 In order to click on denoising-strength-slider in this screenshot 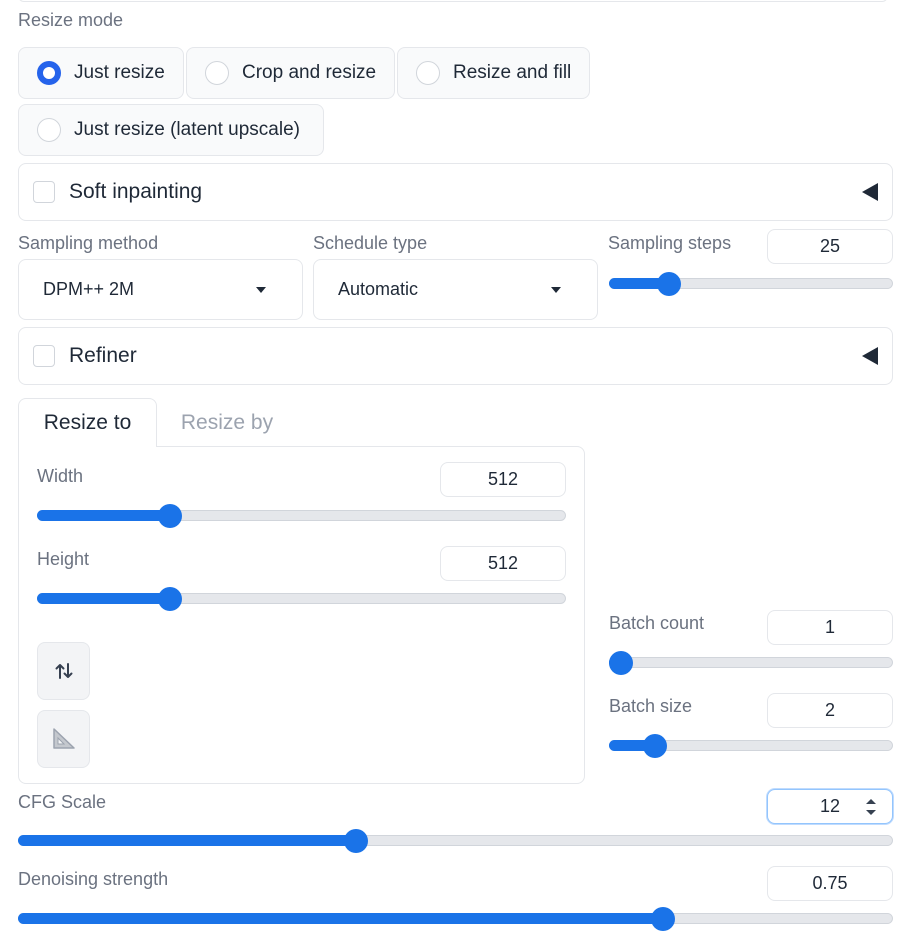, I will do `click(455, 919)`.